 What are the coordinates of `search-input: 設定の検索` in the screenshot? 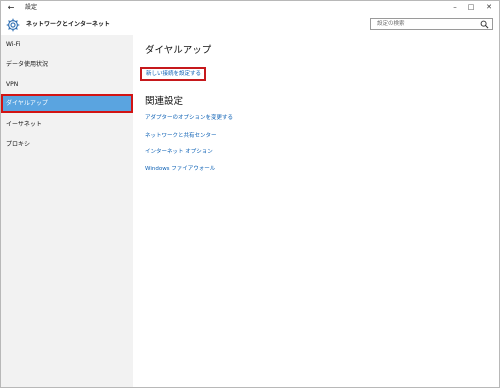 It's located at (431, 24).